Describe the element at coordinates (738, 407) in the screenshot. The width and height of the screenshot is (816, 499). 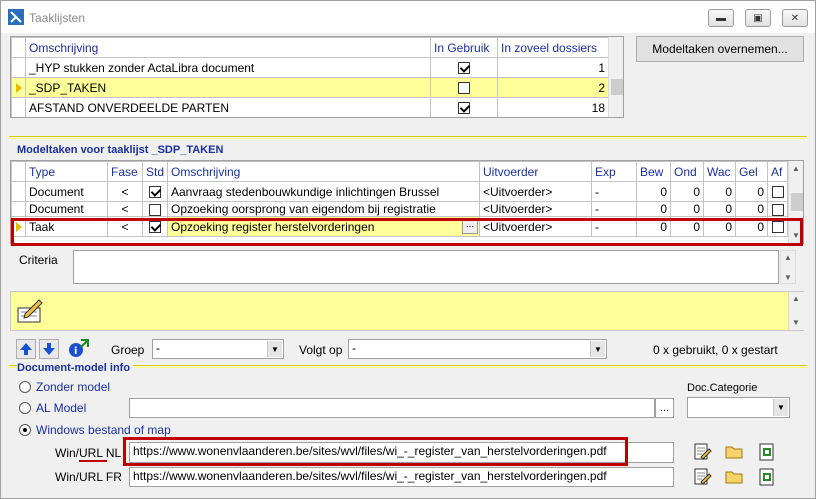
I see `doc-categorie-select: ▼` at that location.